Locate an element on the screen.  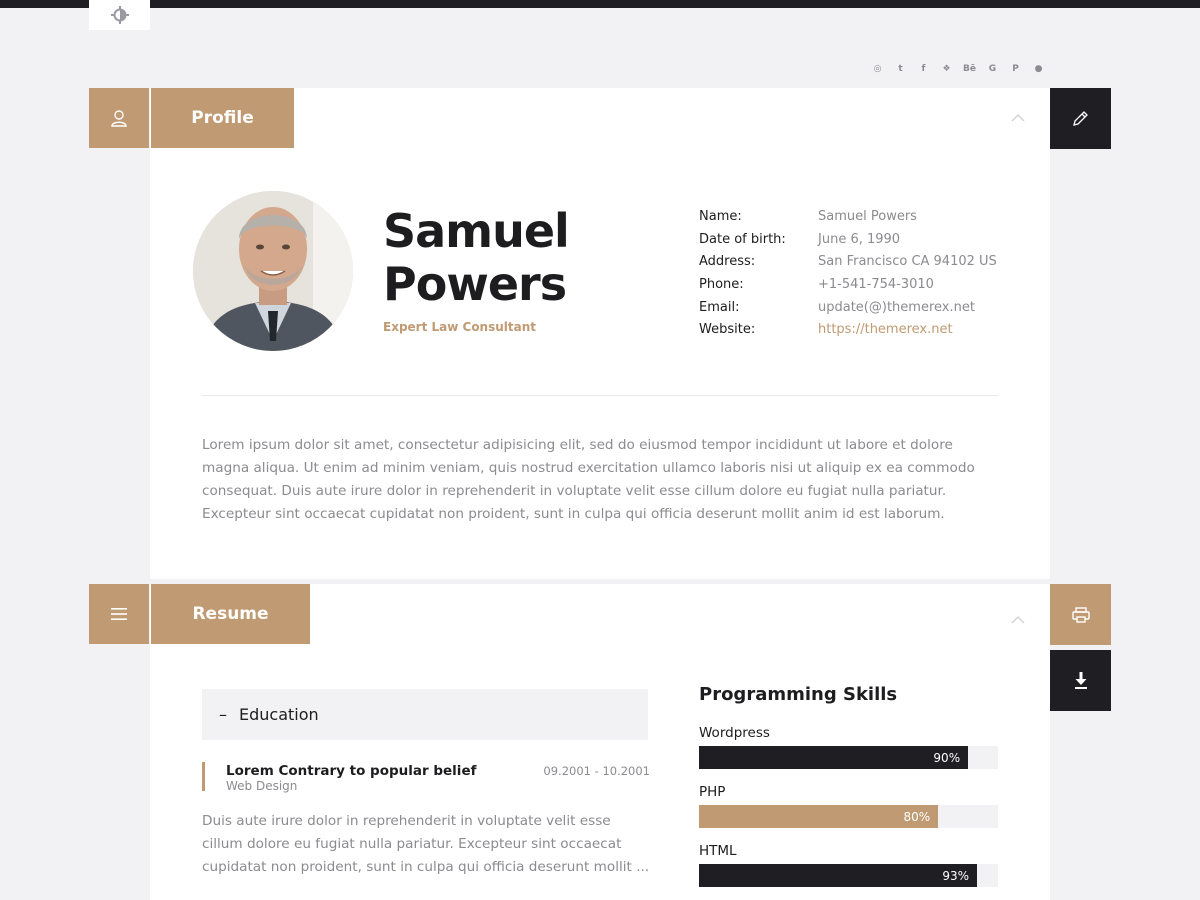
info-label: Email: is located at coordinates (719, 307).